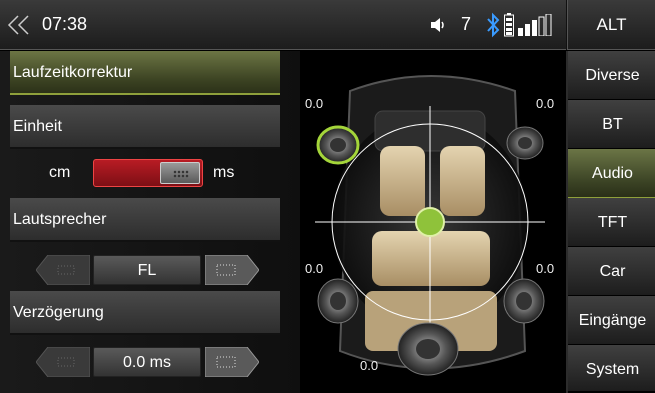  I want to click on verzoegerung-header: Verzögerung, so click(145, 313).